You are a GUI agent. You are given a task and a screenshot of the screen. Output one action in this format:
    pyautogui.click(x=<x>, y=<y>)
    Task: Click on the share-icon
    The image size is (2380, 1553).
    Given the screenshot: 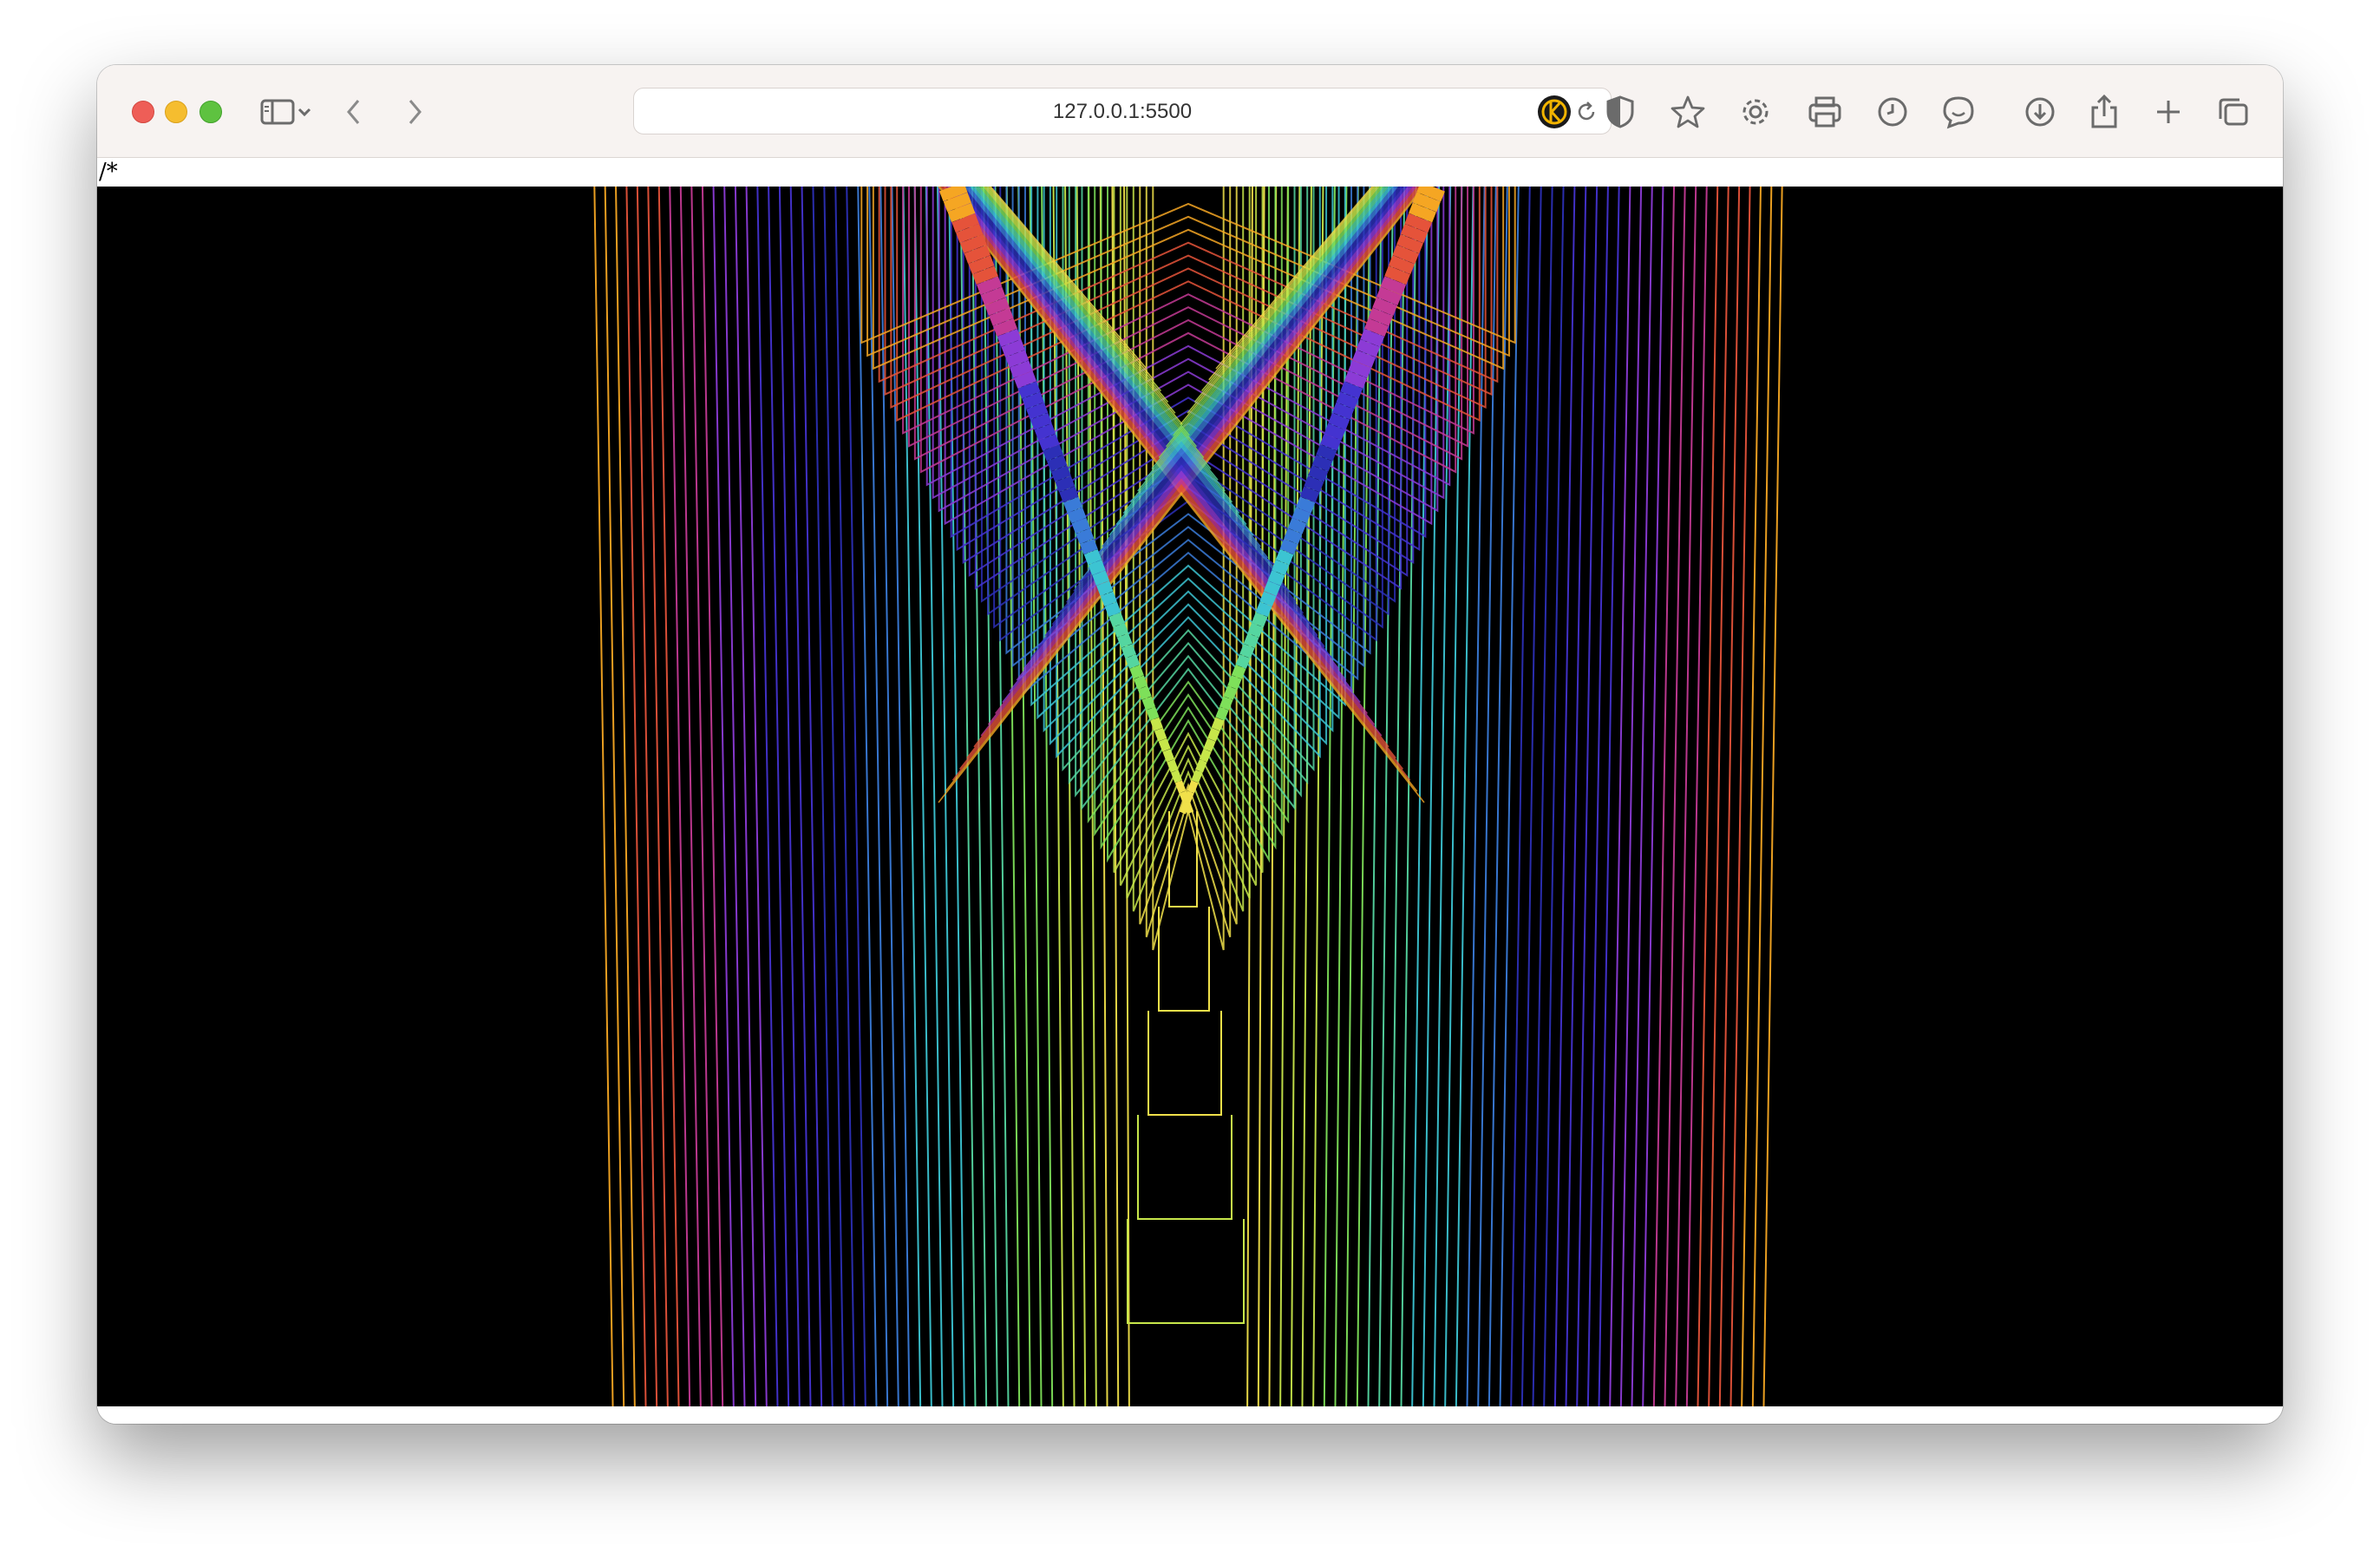 What is the action you would take?
    pyautogui.click(x=2104, y=112)
    